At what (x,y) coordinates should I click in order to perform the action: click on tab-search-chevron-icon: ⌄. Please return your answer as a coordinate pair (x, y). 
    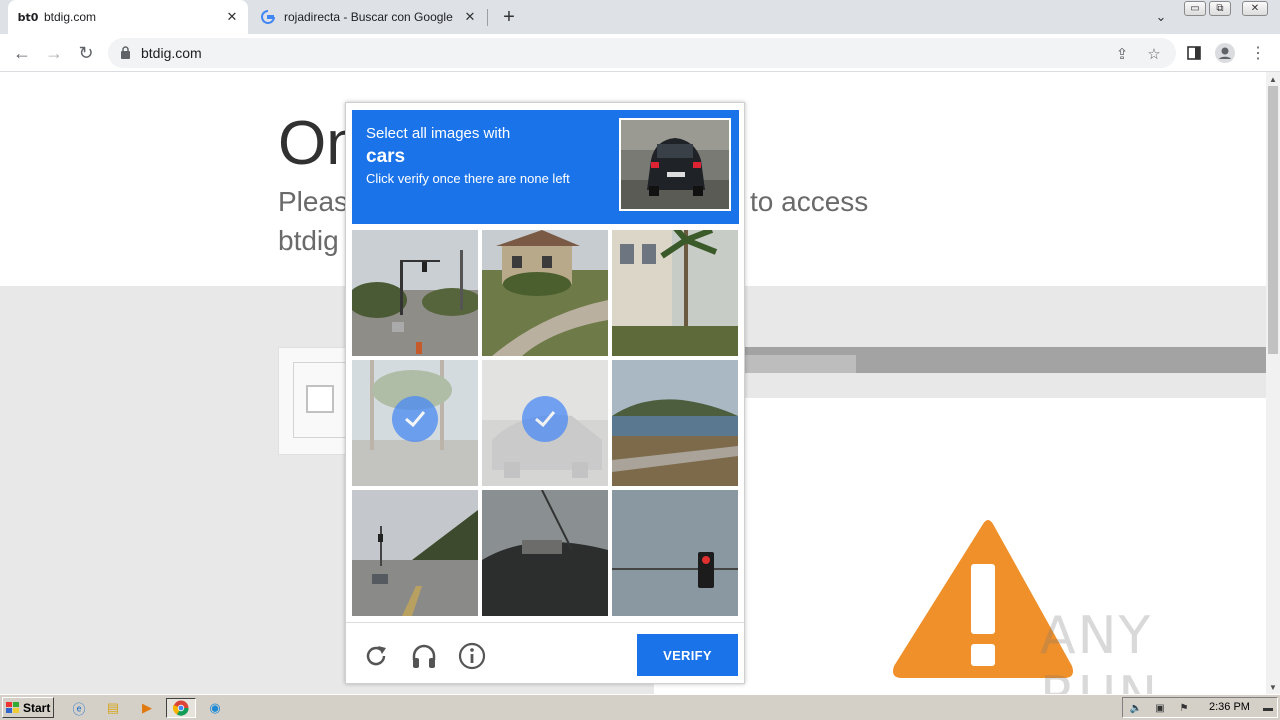
    Looking at the image, I should click on (1161, 17).